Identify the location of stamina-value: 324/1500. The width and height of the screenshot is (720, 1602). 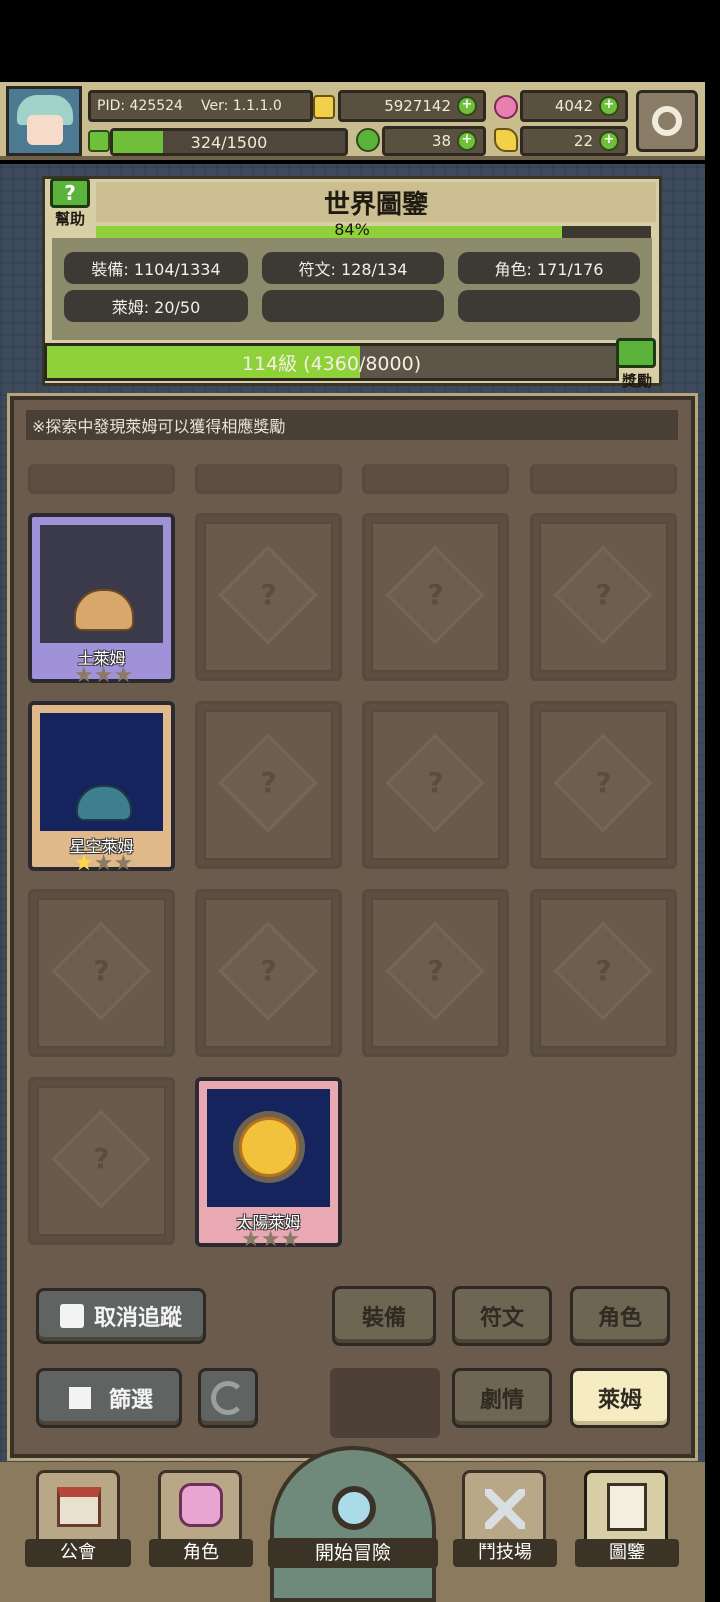
(229, 142).